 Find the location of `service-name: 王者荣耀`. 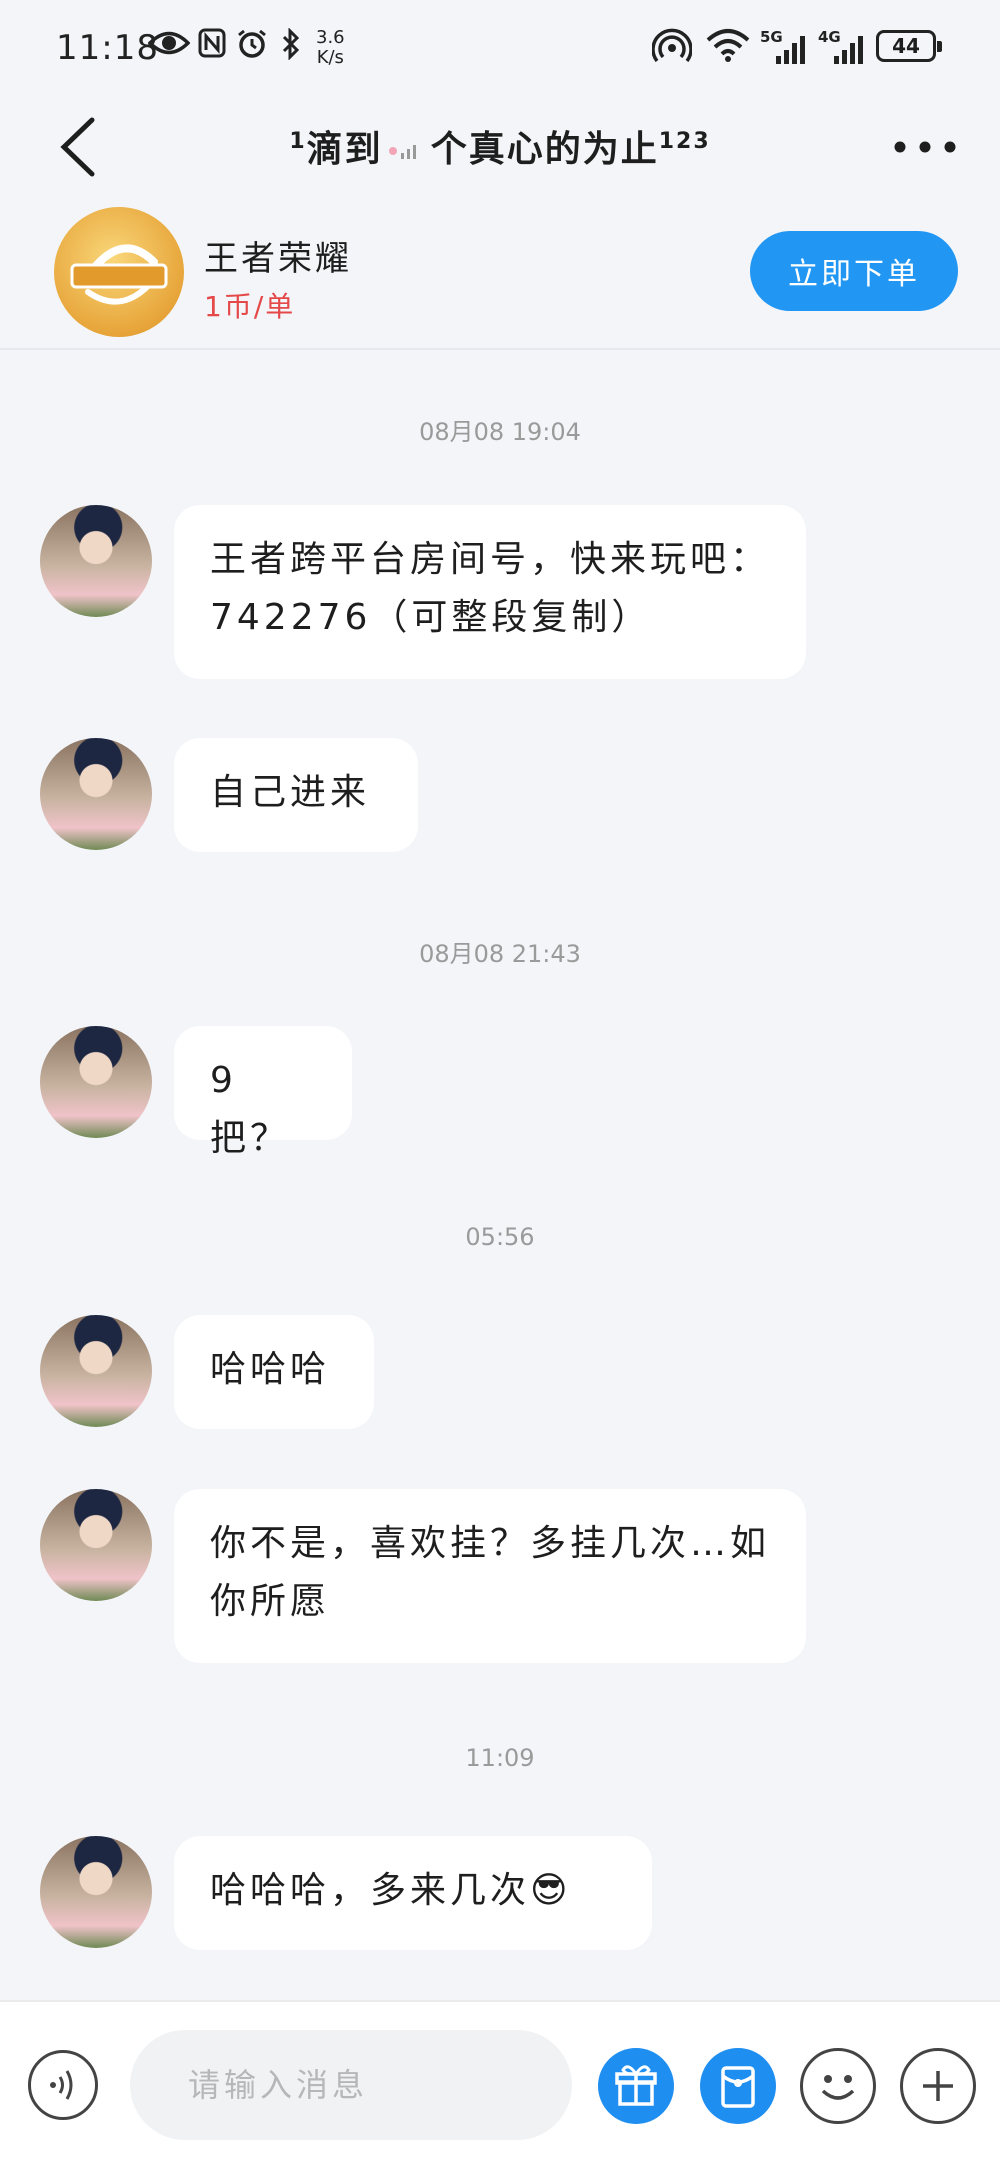

service-name: 王者荣耀 is located at coordinates (278, 259).